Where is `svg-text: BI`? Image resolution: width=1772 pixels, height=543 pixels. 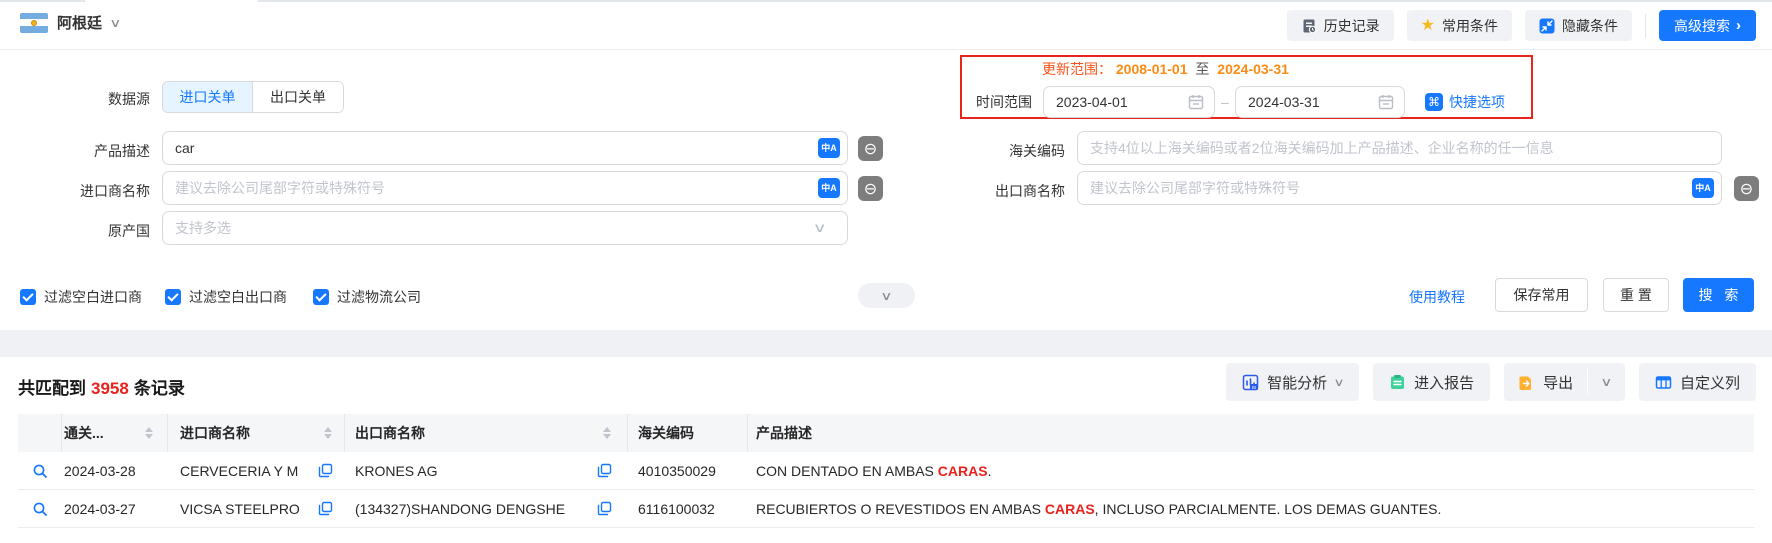
svg-text: BI is located at coordinates (1254, 386).